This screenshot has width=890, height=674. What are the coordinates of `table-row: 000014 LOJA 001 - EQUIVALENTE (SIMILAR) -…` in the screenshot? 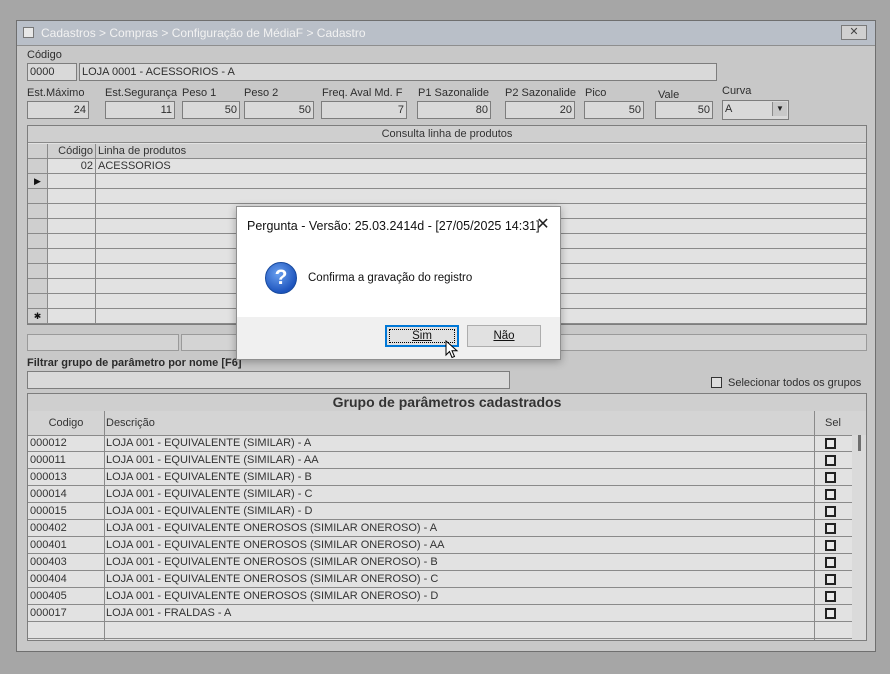 It's located at (440, 494).